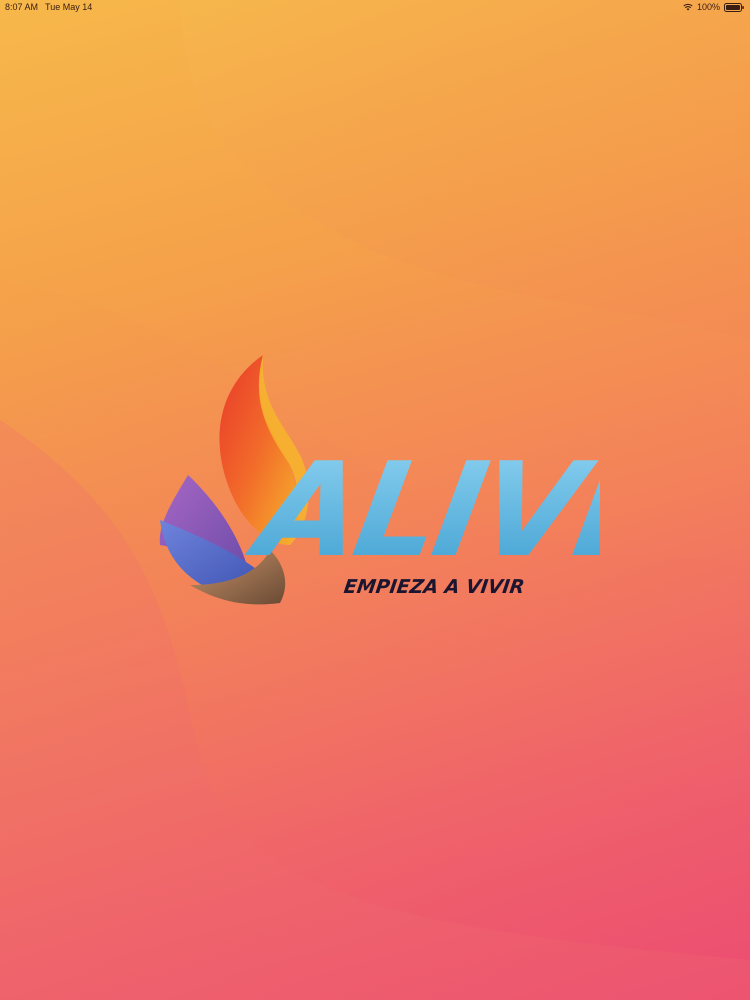 The width and height of the screenshot is (750, 1000). I want to click on status-bar: 8:07 AM Tue May 14 100%, so click(375, 8).